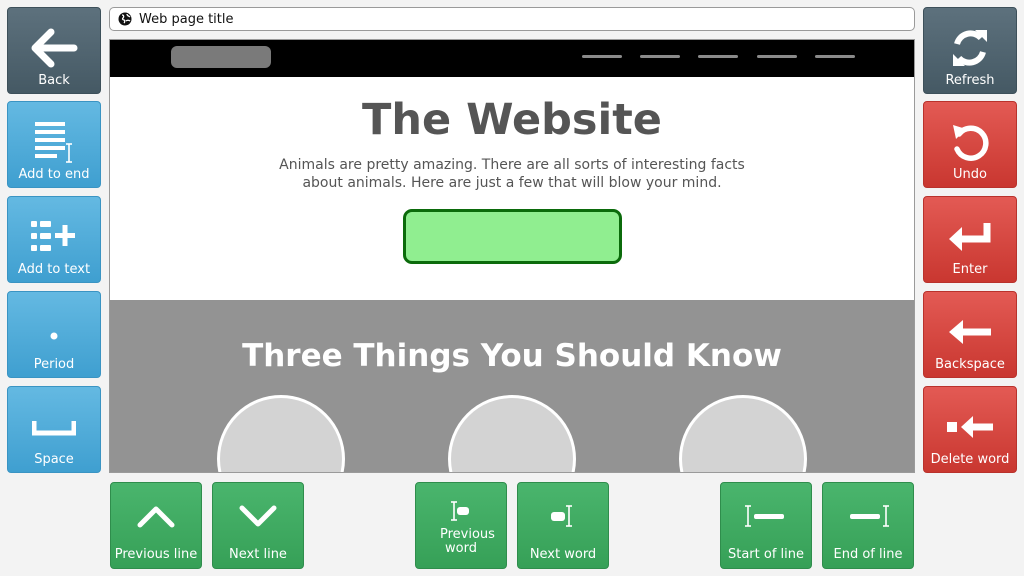  I want to click on add-to-end-button: Add to end, so click(54, 144).